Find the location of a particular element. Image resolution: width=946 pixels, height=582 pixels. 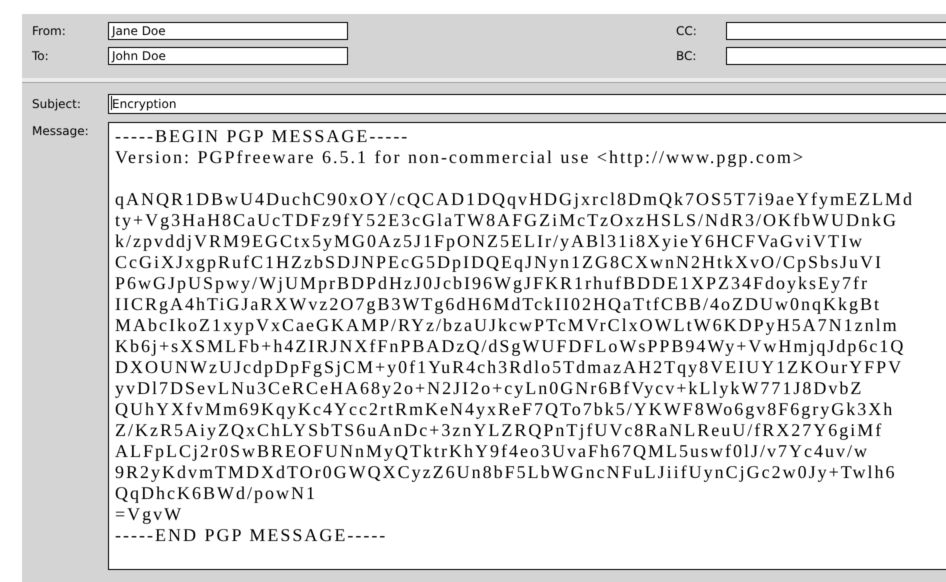

from-field: Jane Doe is located at coordinates (228, 31).